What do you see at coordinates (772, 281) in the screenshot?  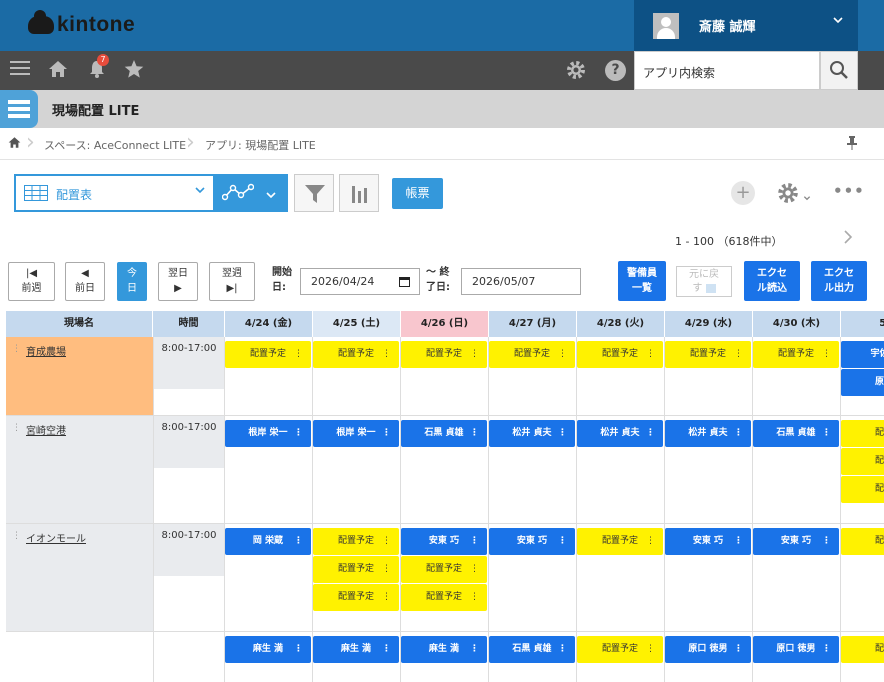 I see `excel-import-button: エクセ ル読込` at bounding box center [772, 281].